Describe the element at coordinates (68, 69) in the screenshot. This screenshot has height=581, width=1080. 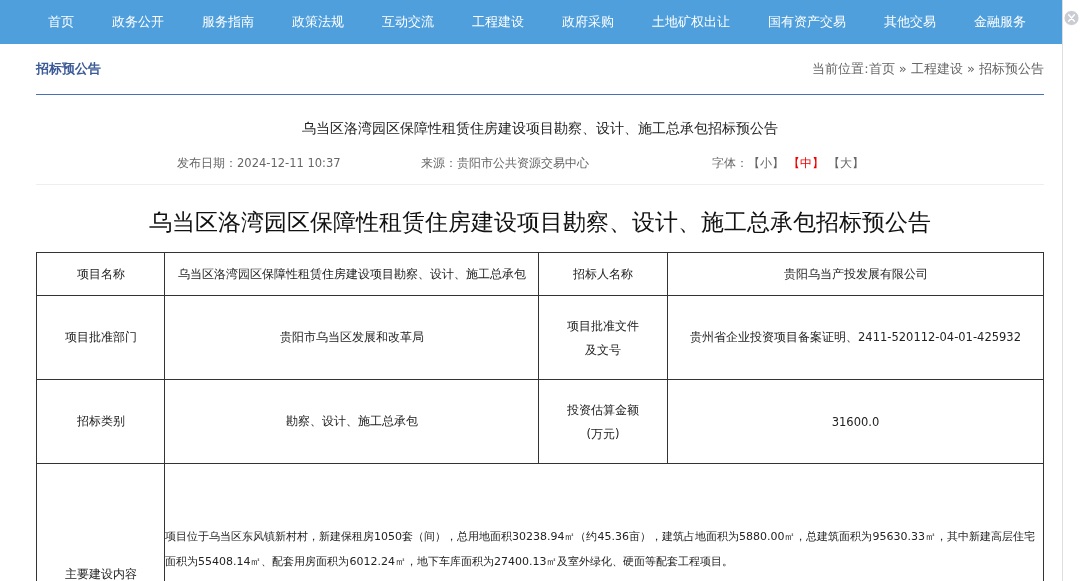
I see `section-title: 招标预公告` at that location.